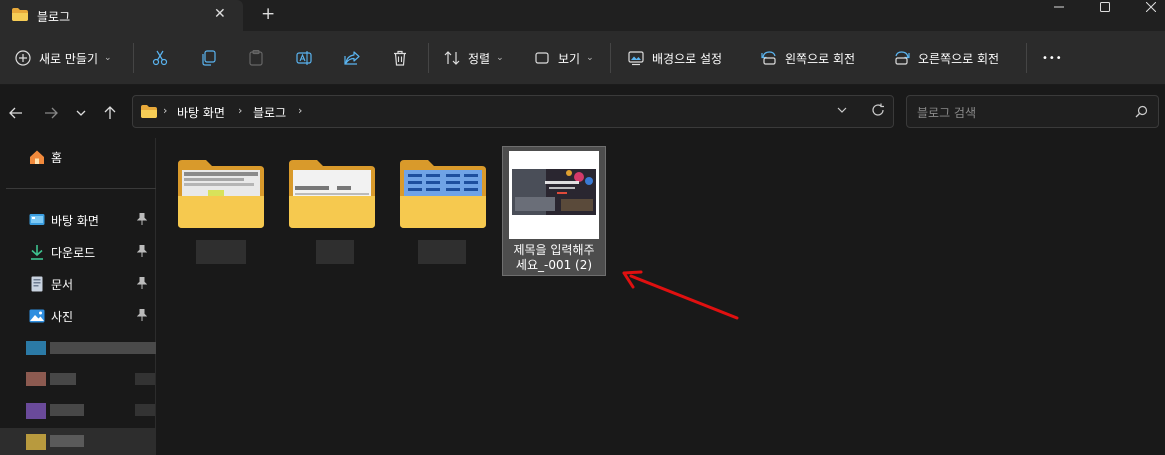 Image resolution: width=1165 pixels, height=455 pixels. Describe the element at coordinates (78, 283) in the screenshot. I see `sidebar-item-documents: 문서` at that location.